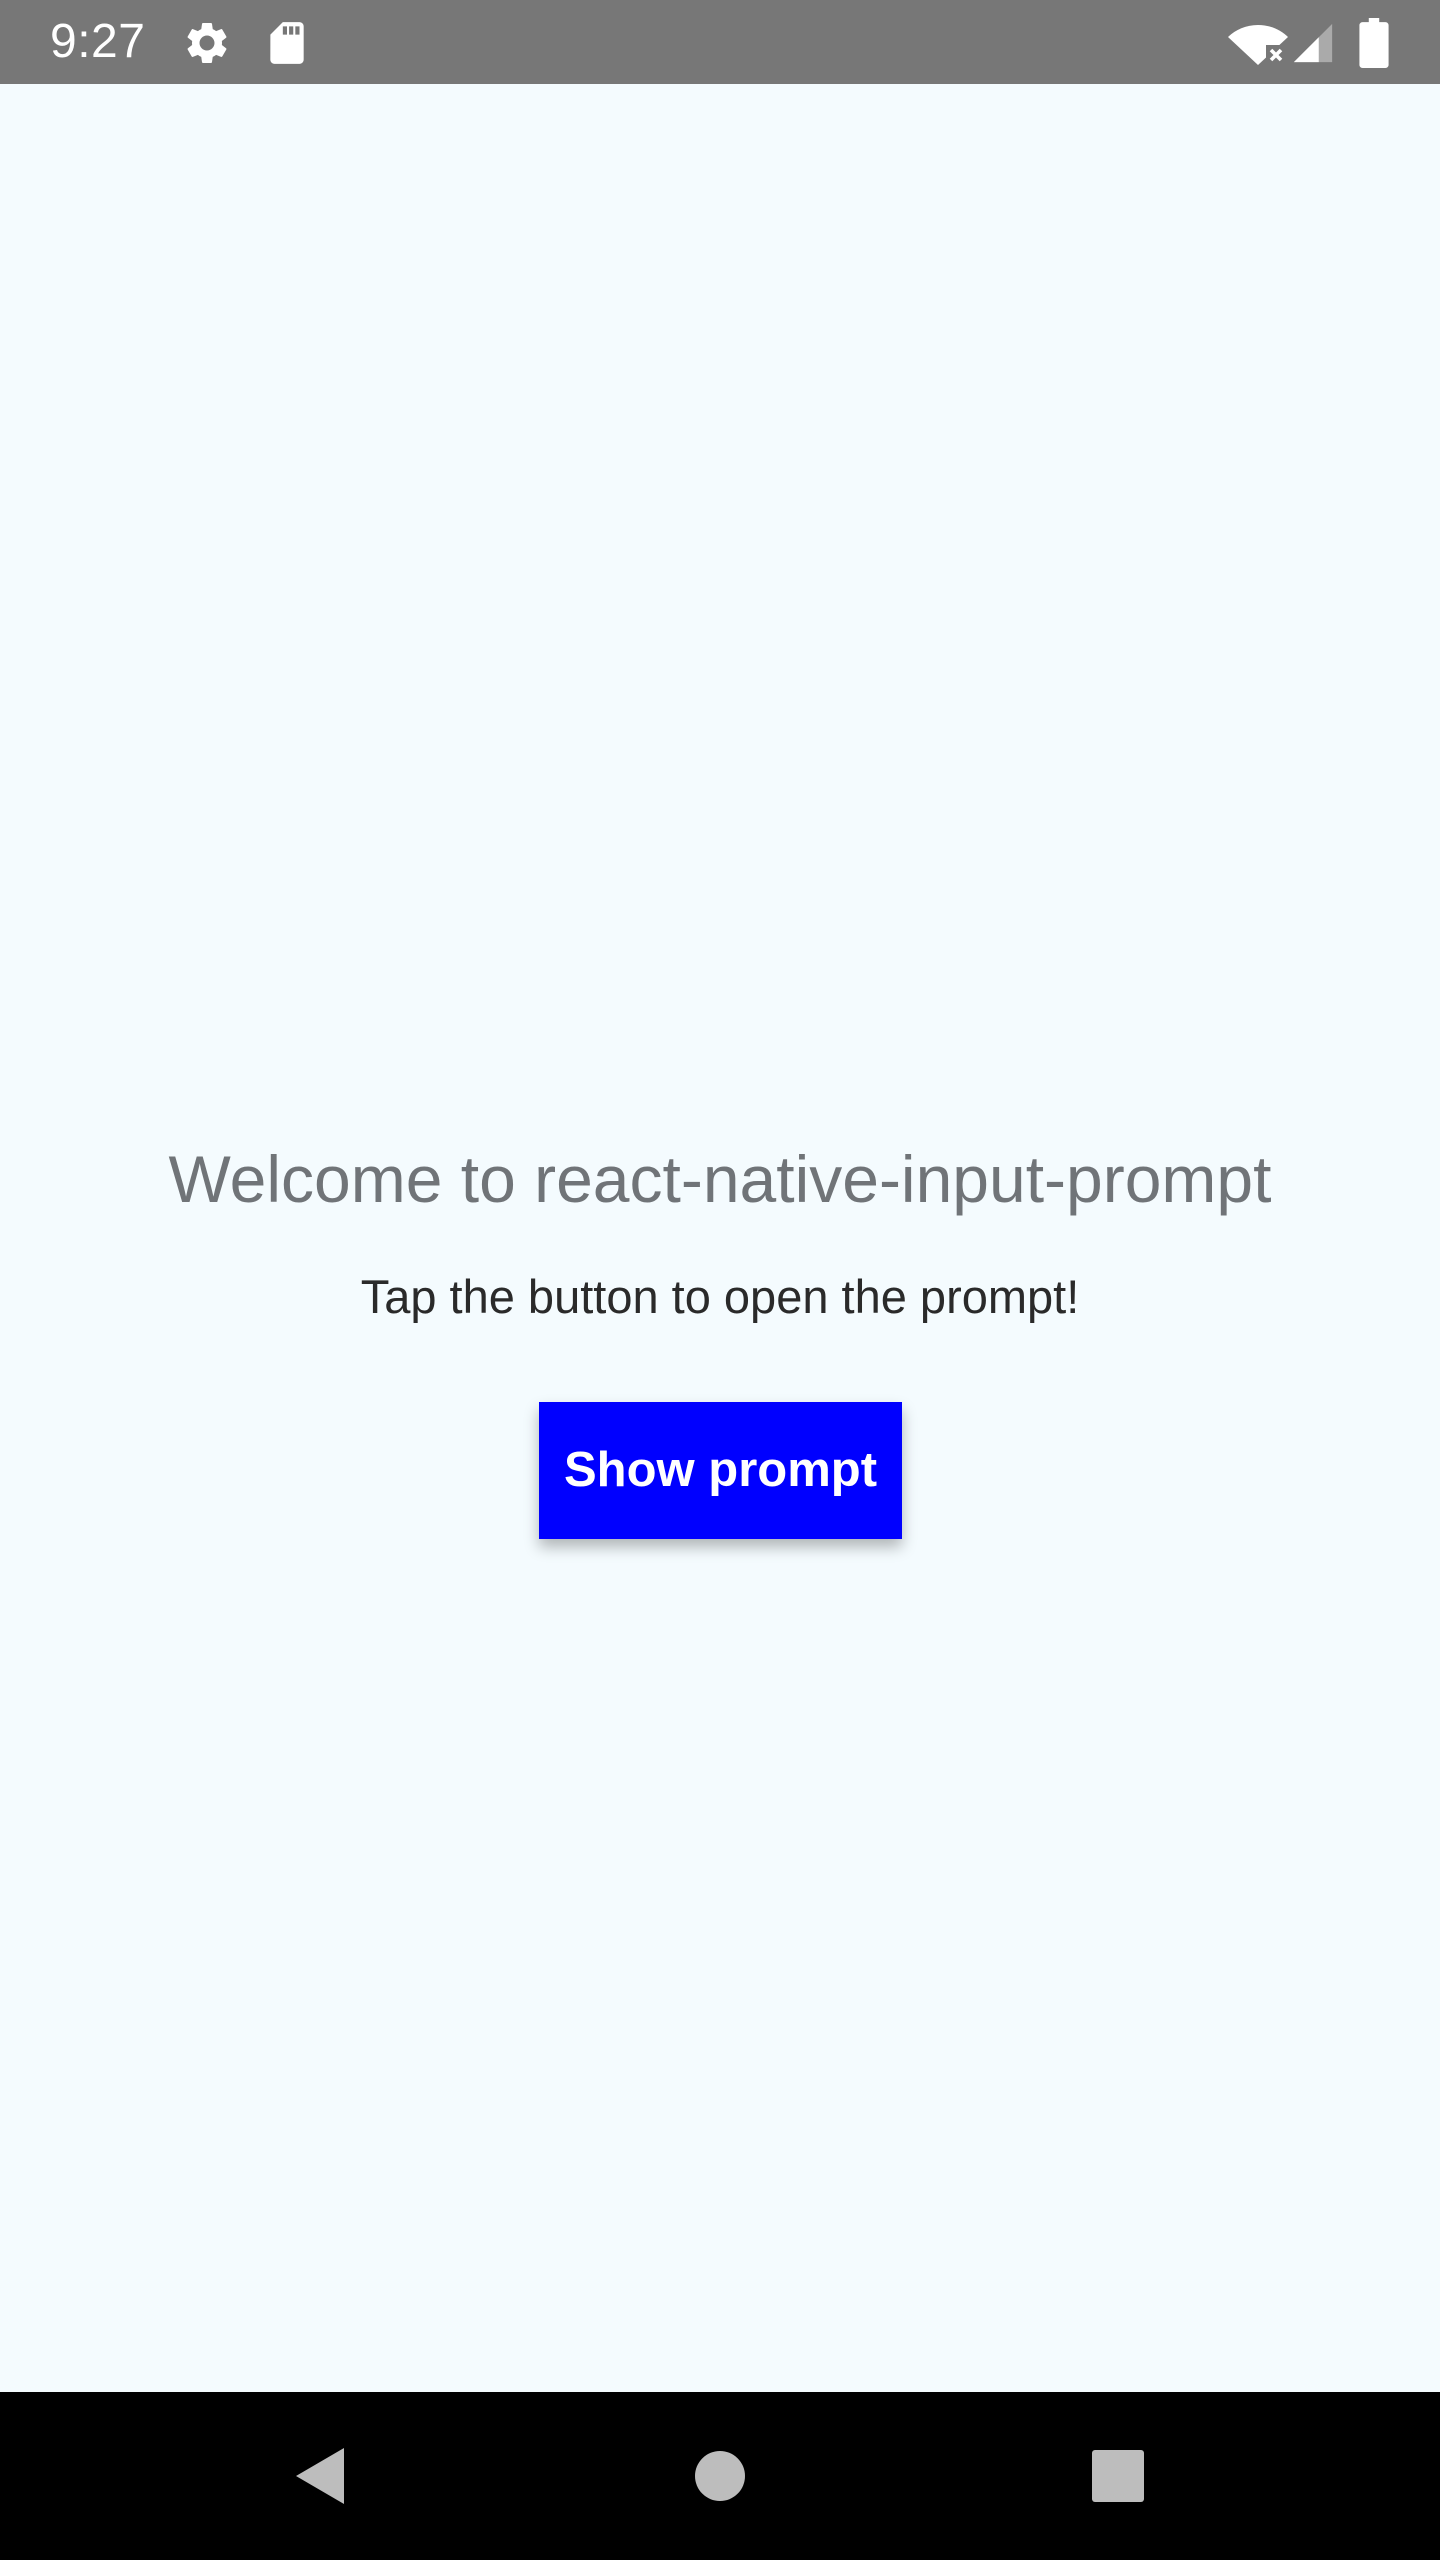 This screenshot has height=2560, width=1440. Describe the element at coordinates (1313, 43) in the screenshot. I see `cell-signal-icon` at that location.